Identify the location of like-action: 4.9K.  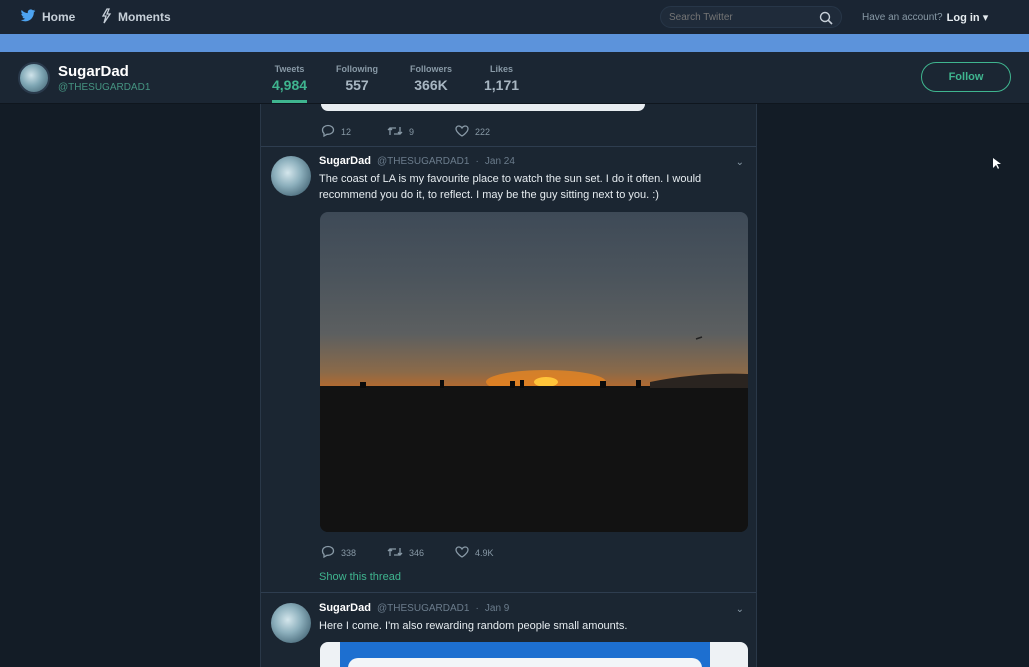
(474, 552).